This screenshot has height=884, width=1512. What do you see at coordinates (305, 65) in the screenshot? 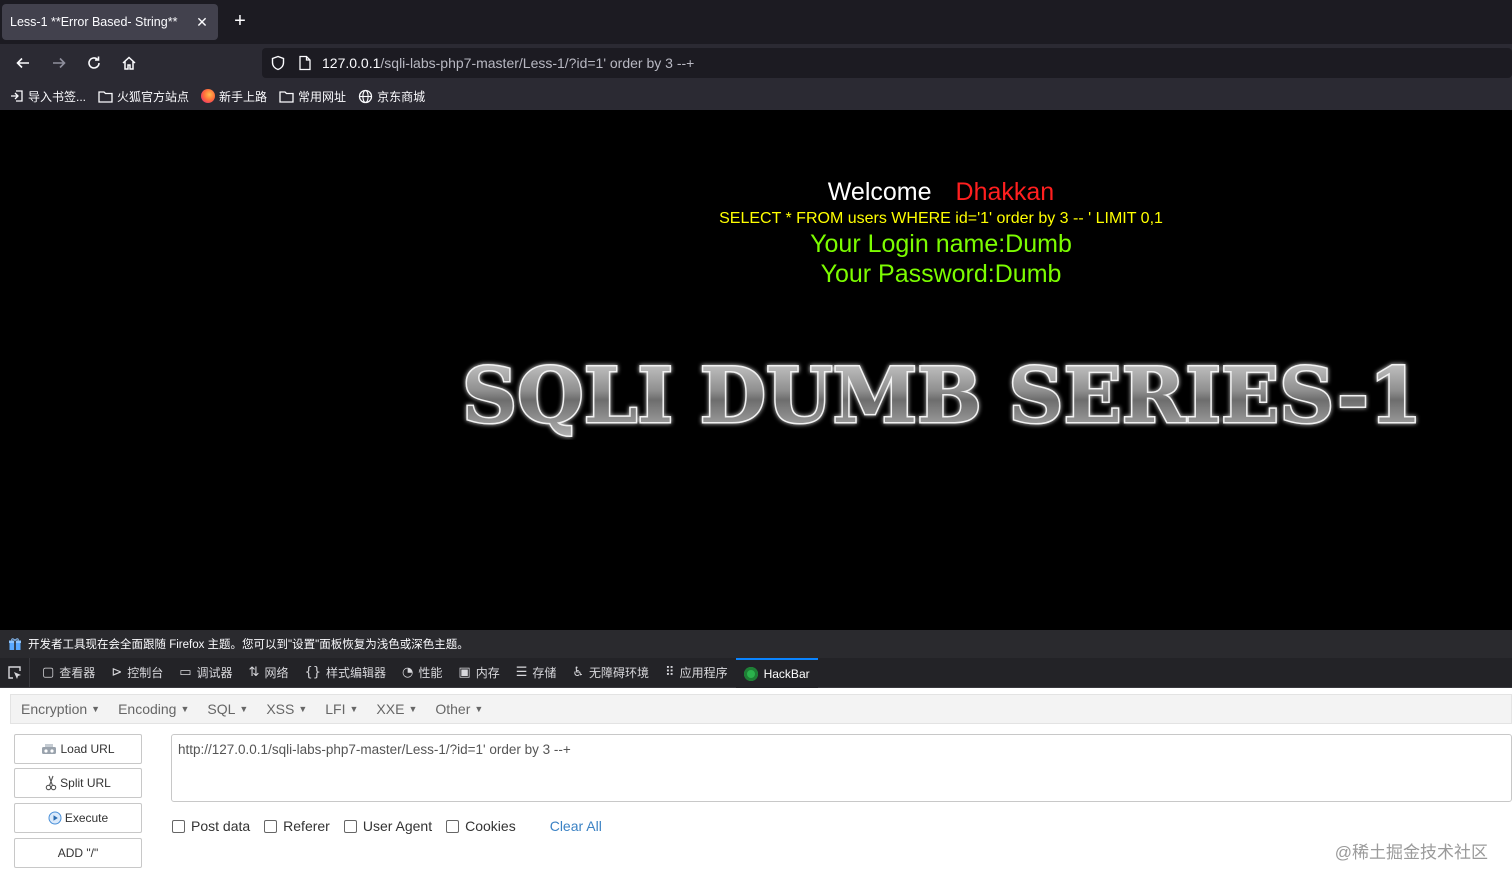
I see `page-icon` at bounding box center [305, 65].